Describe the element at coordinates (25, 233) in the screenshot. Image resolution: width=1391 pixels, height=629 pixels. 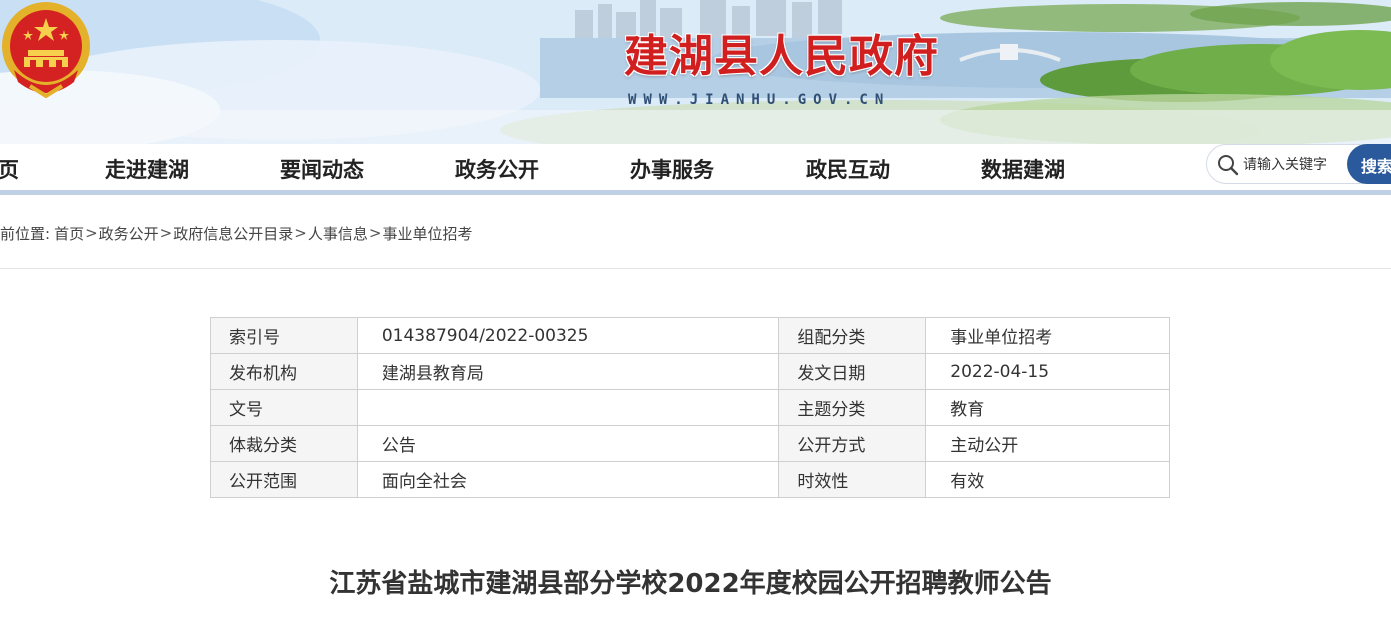
I see `breadcrumb-prefix: 前位置:` at that location.